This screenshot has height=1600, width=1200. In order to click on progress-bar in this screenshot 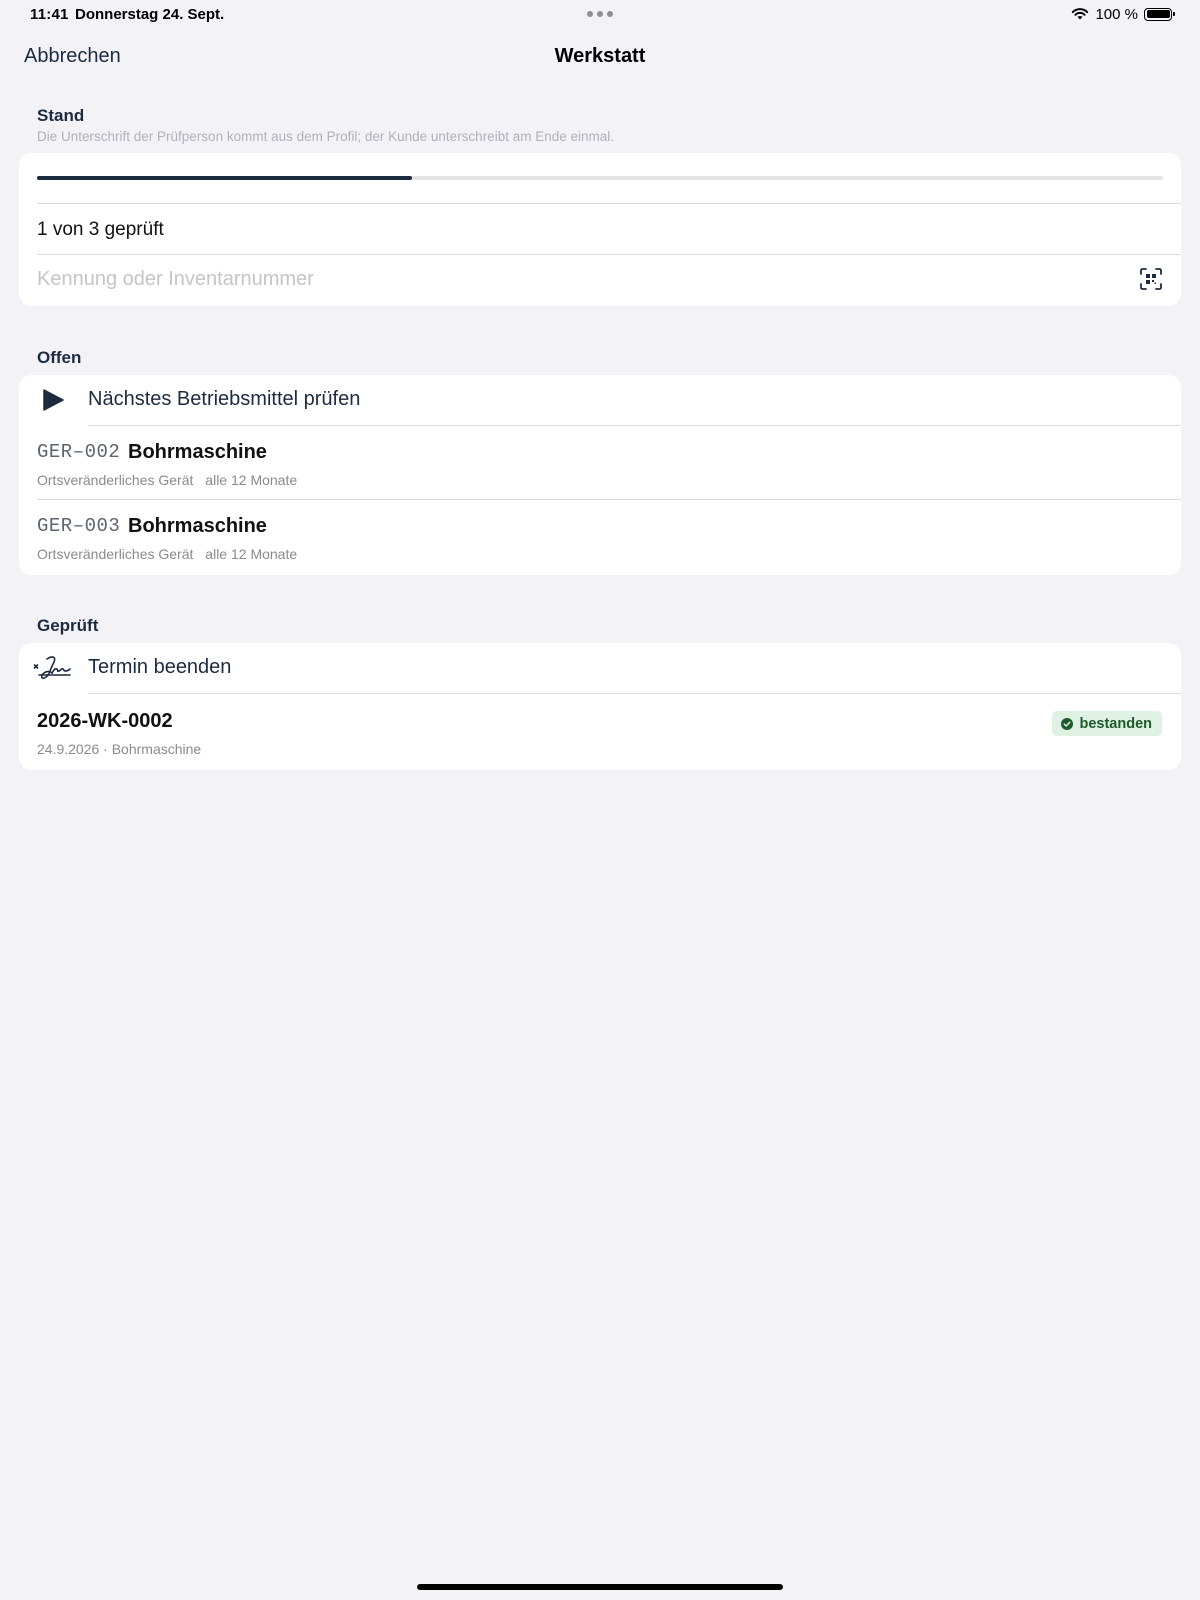, I will do `click(600, 178)`.